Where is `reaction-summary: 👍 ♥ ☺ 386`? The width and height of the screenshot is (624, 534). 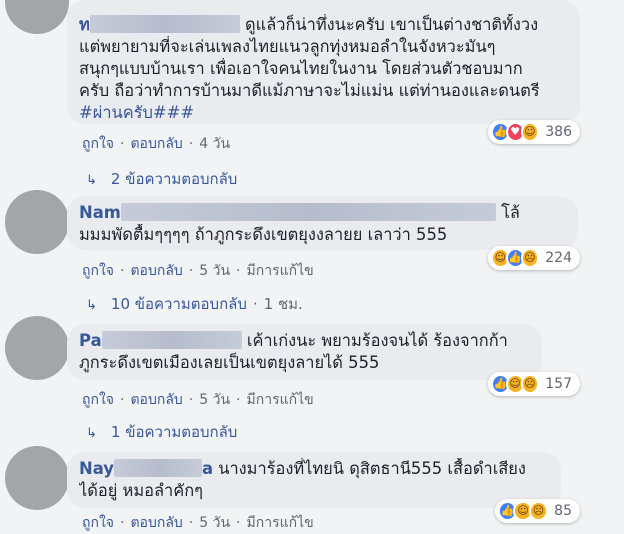 reaction-summary: 👍 ♥ ☺ 386 is located at coordinates (534, 132).